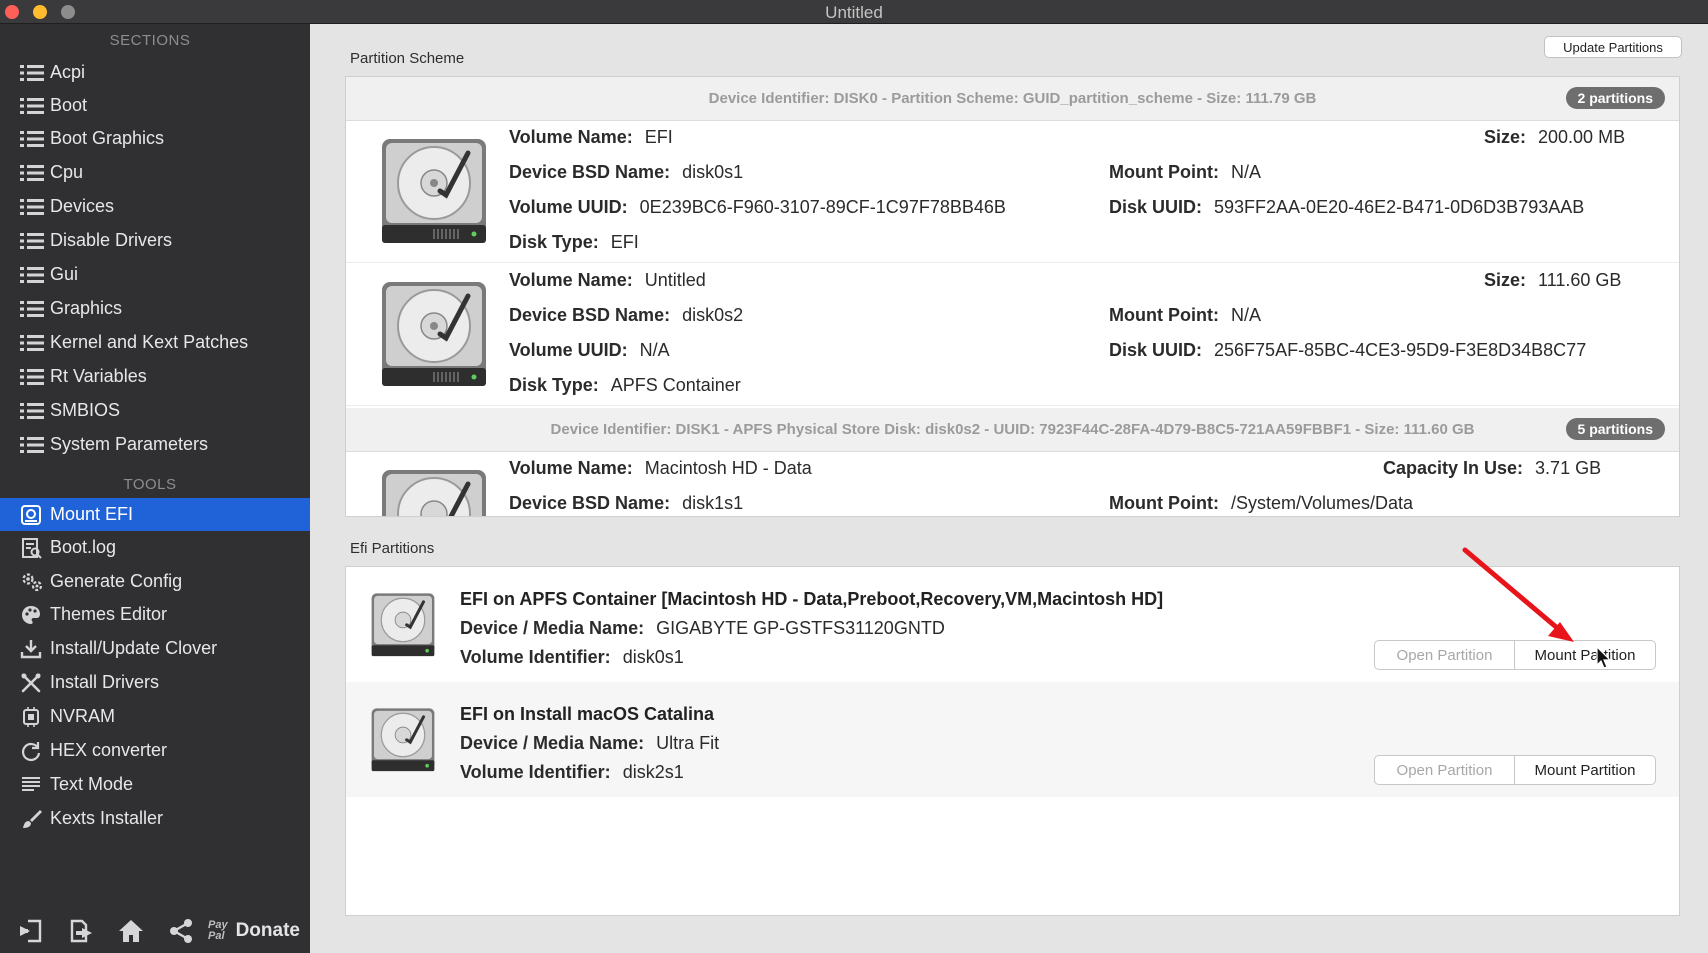 Image resolution: width=1708 pixels, height=953 pixels. I want to click on capacity-in-use-field: Capacity In Use: 3.71 GB, so click(1492, 468).